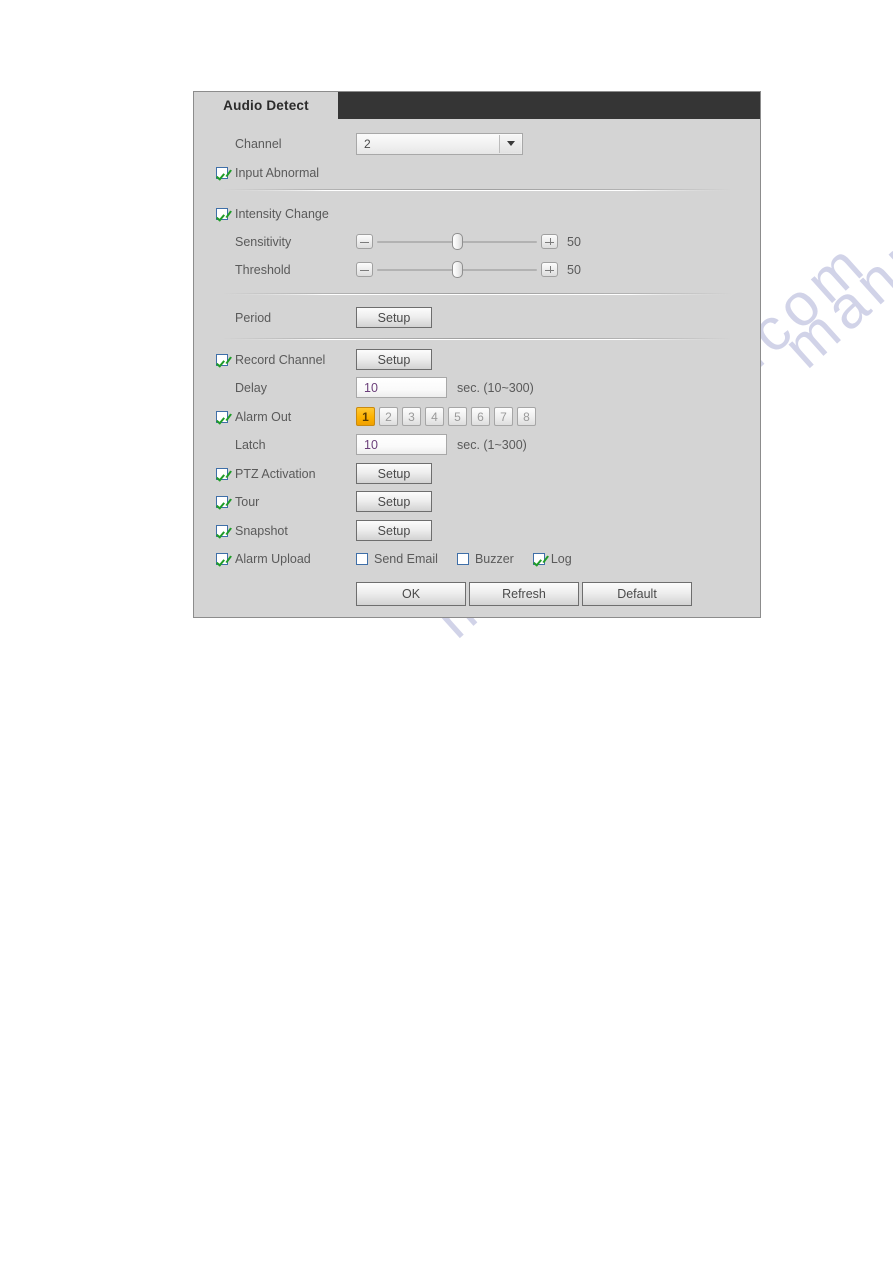 This screenshot has width=893, height=1263. I want to click on send-email-checkbox, so click(362, 558).